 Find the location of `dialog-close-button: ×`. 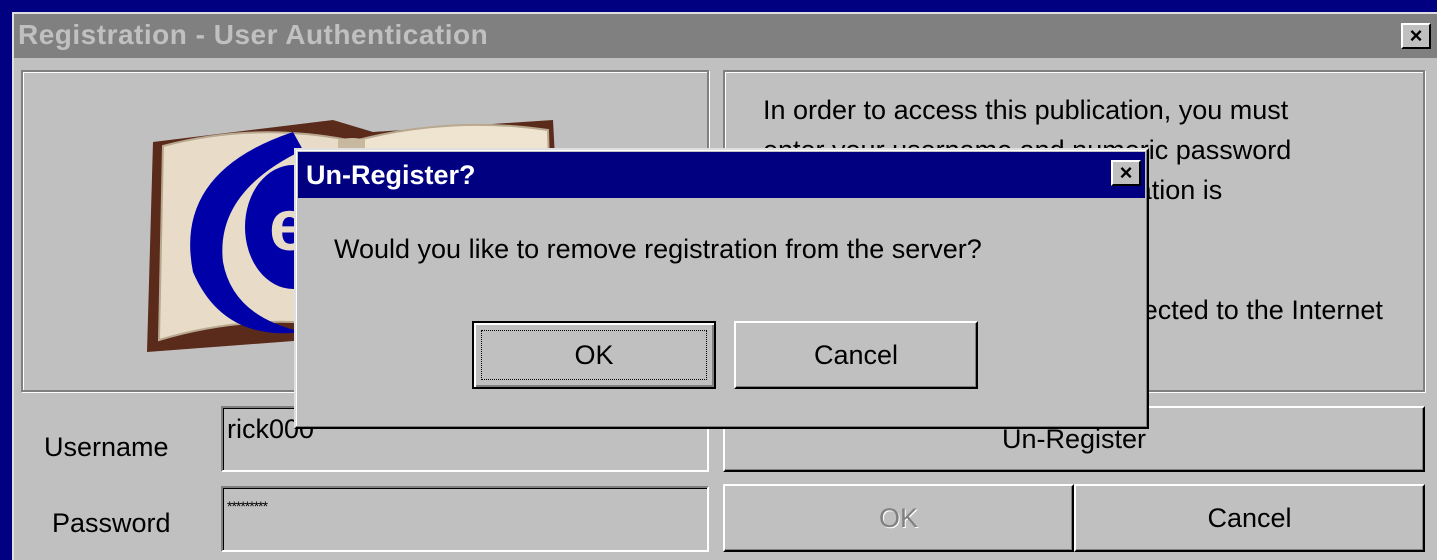

dialog-close-button: × is located at coordinates (1126, 173).